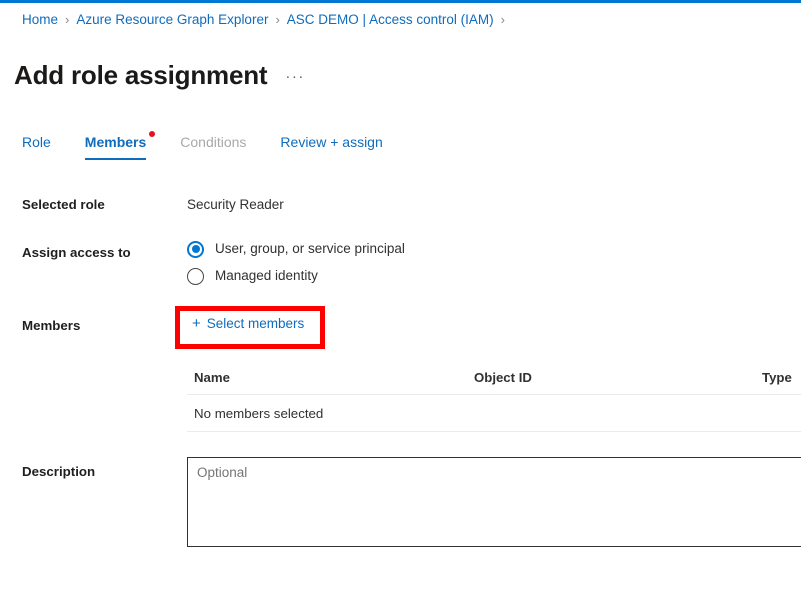  I want to click on tab-bar: Role Members Conditions Review + assign, so click(219, 145).